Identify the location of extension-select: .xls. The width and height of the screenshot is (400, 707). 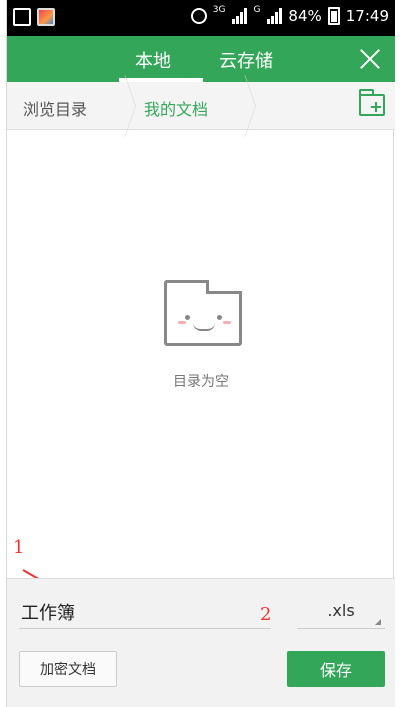
(341, 612).